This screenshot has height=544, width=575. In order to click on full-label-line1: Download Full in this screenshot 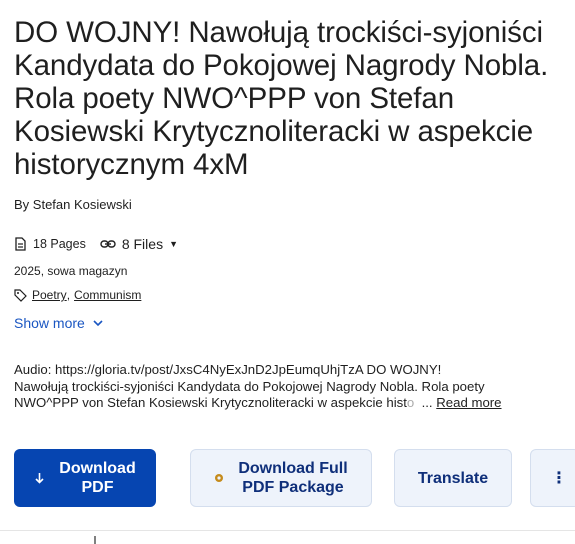, I will do `click(293, 468)`.